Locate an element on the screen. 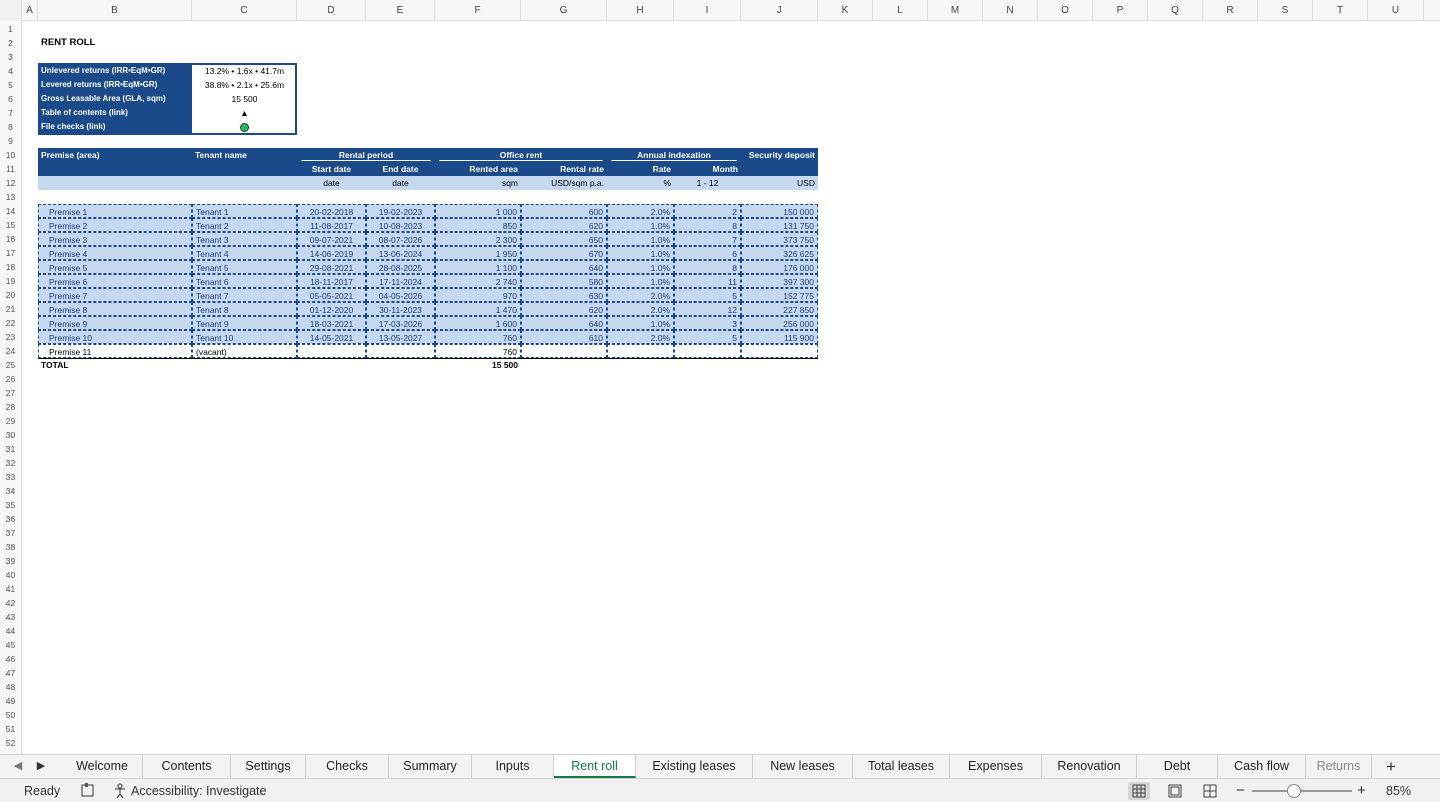 The height and width of the screenshot is (802, 1440). row-header-11: 11 is located at coordinates (10, 169).